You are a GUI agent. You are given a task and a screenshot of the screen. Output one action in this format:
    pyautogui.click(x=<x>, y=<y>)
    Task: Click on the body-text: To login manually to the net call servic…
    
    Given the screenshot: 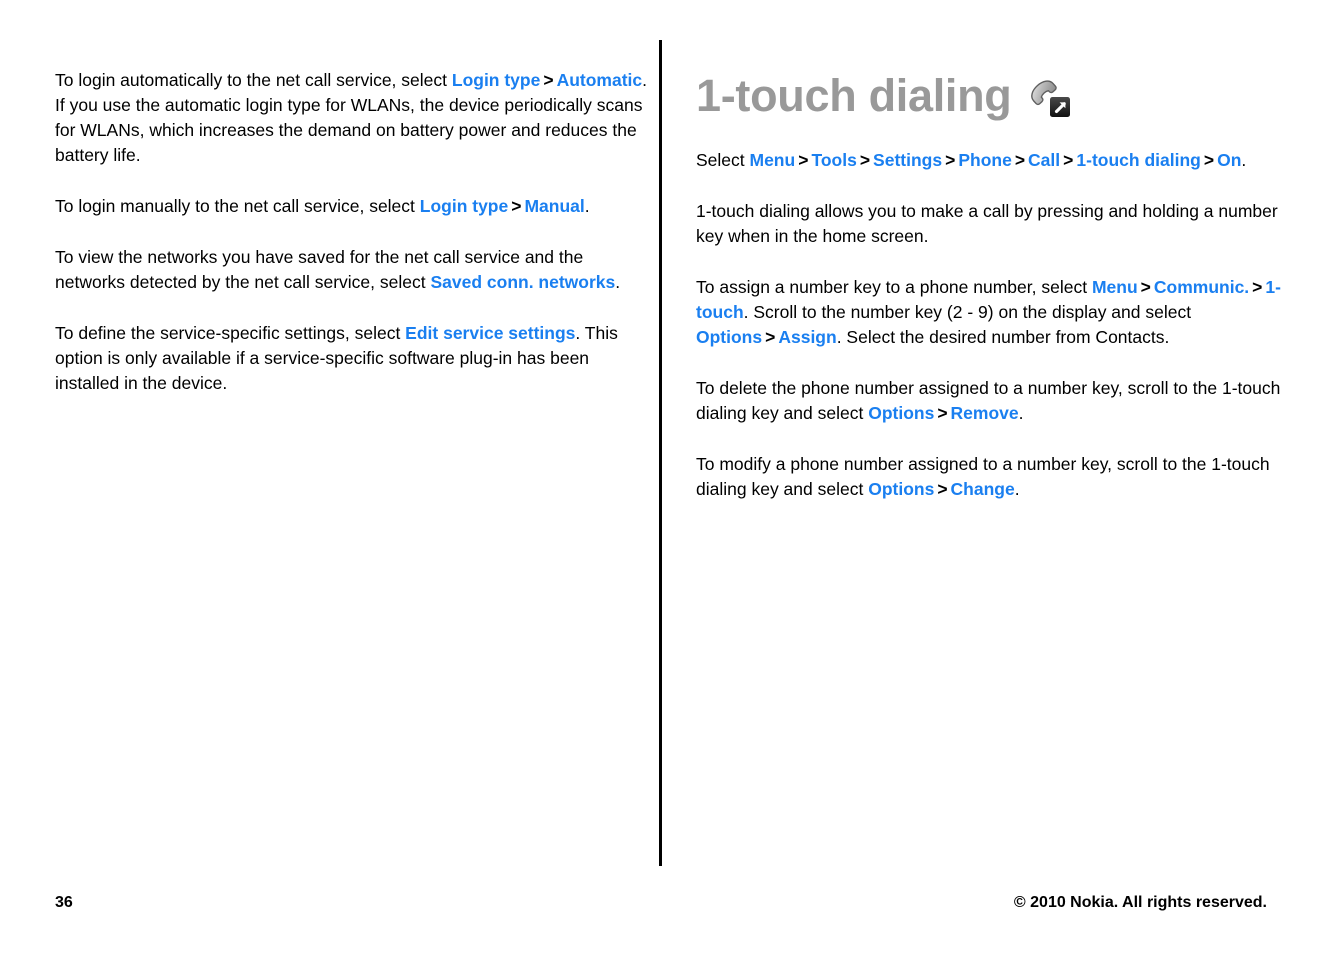 What is the action you would take?
    pyautogui.click(x=237, y=206)
    